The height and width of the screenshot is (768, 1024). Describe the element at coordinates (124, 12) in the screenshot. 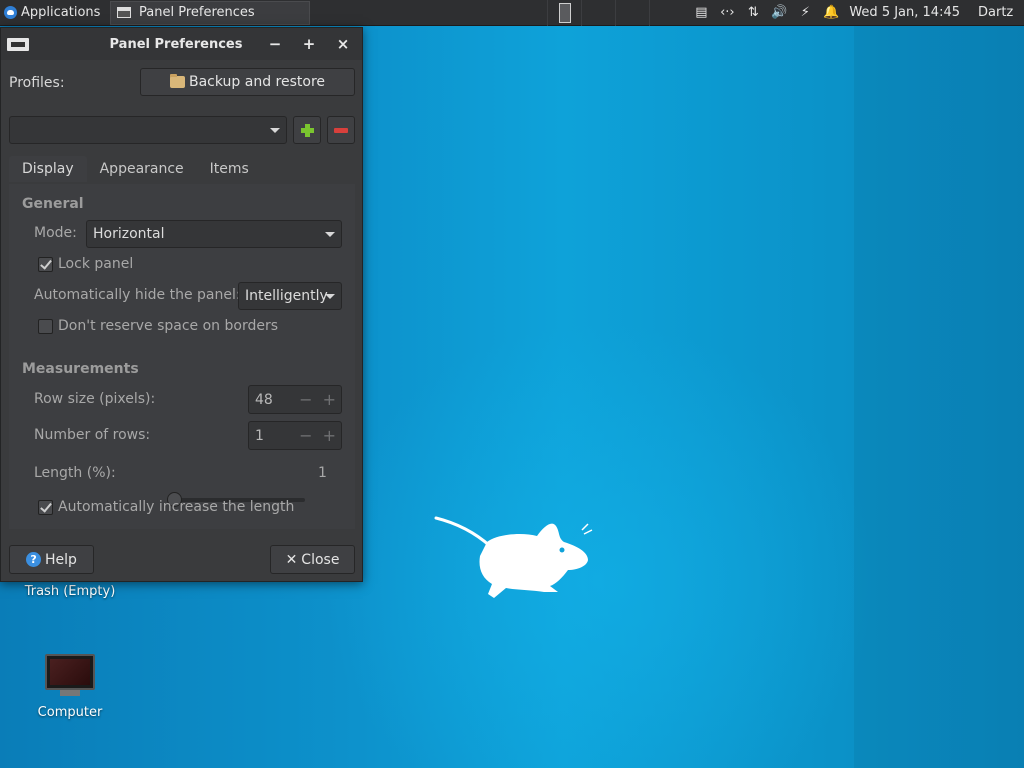

I see `window-icon` at that location.